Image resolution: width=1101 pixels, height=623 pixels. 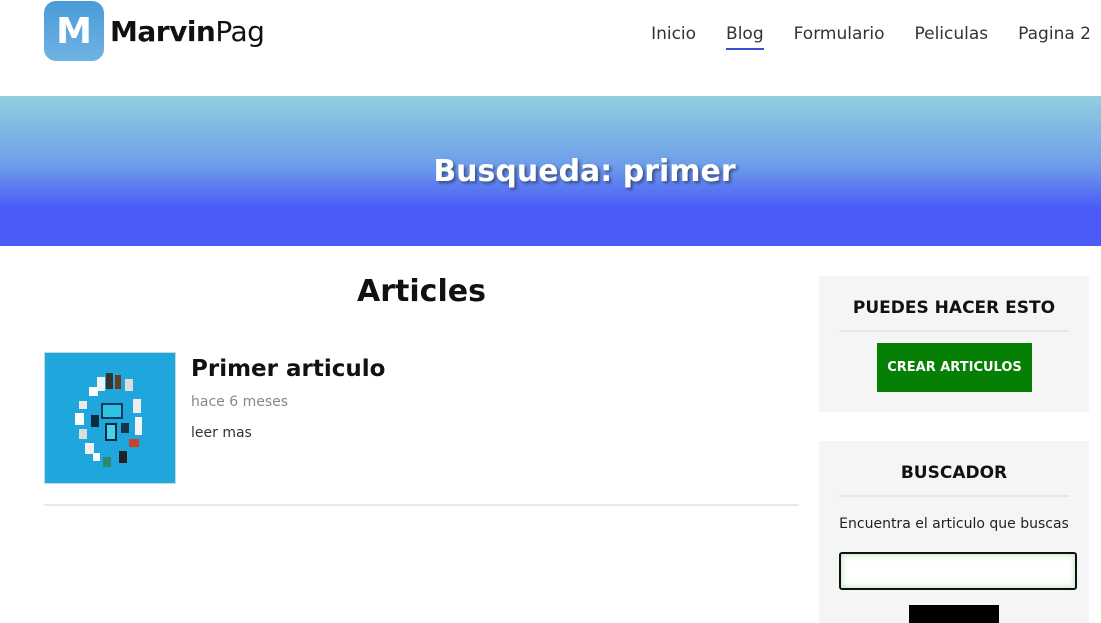 I want to click on create-articles-button: CREAR ARTICULOS, so click(x=954, y=367).